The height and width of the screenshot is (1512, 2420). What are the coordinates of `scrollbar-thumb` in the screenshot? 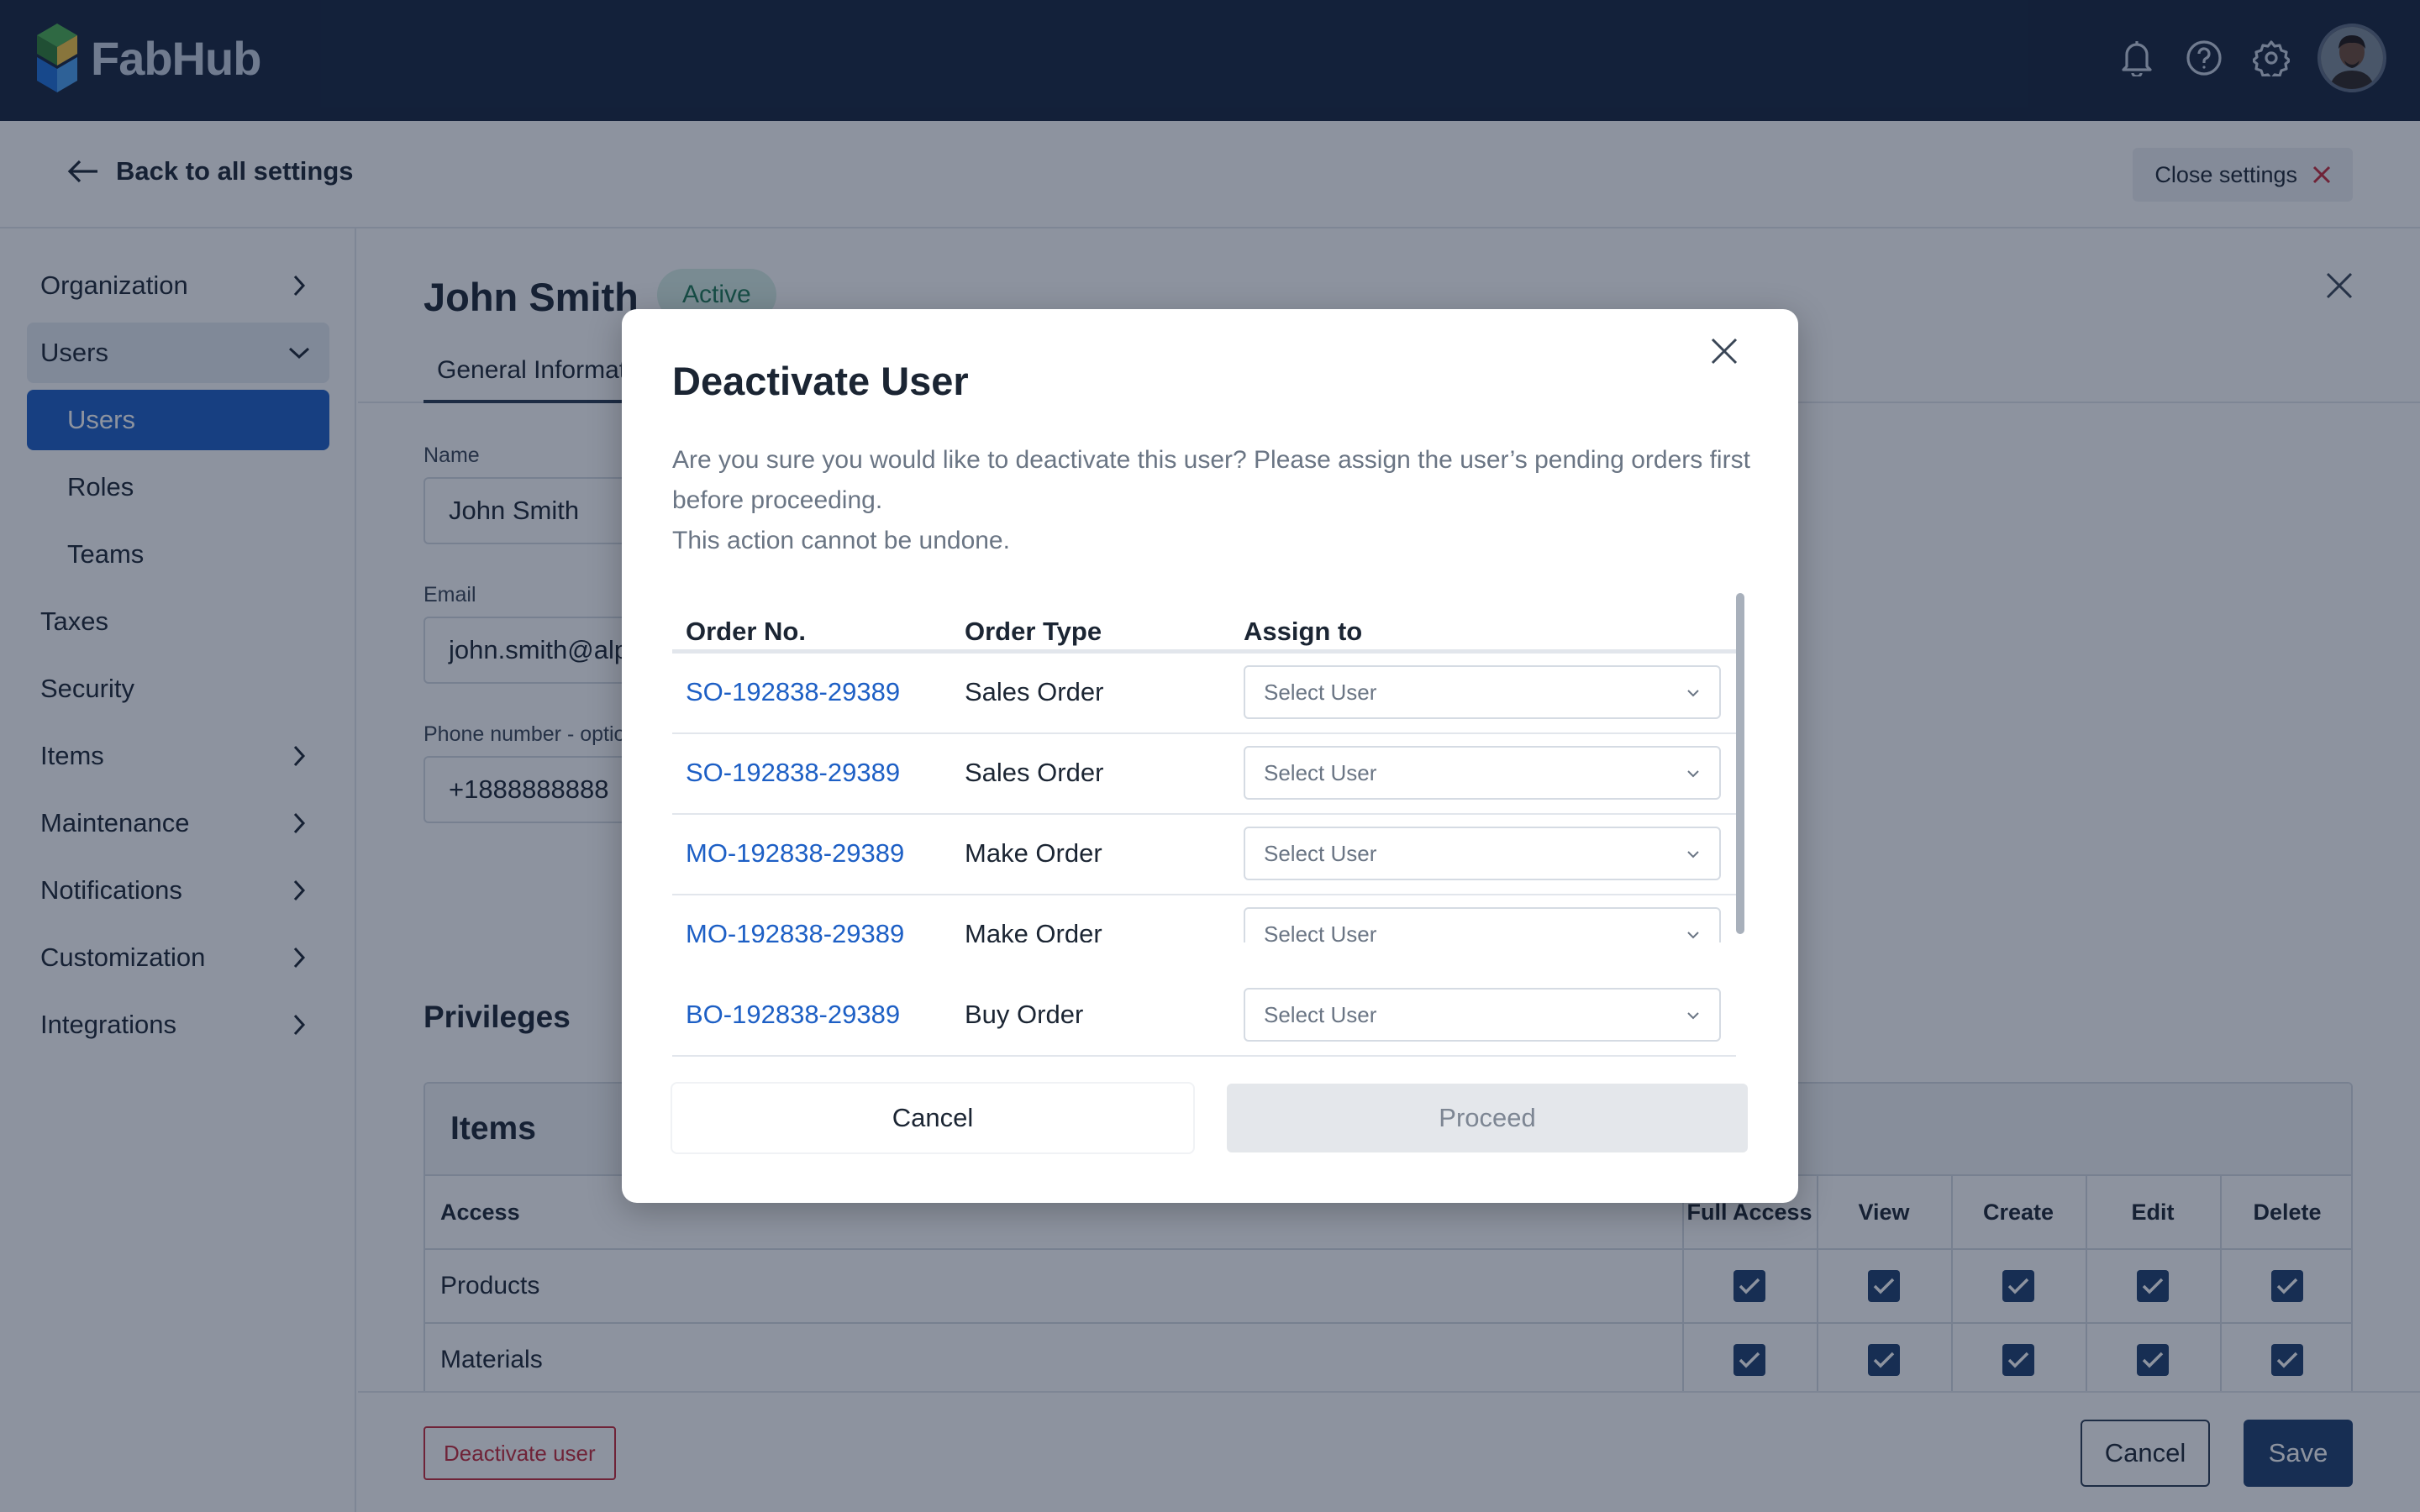 It's located at (1740, 763).